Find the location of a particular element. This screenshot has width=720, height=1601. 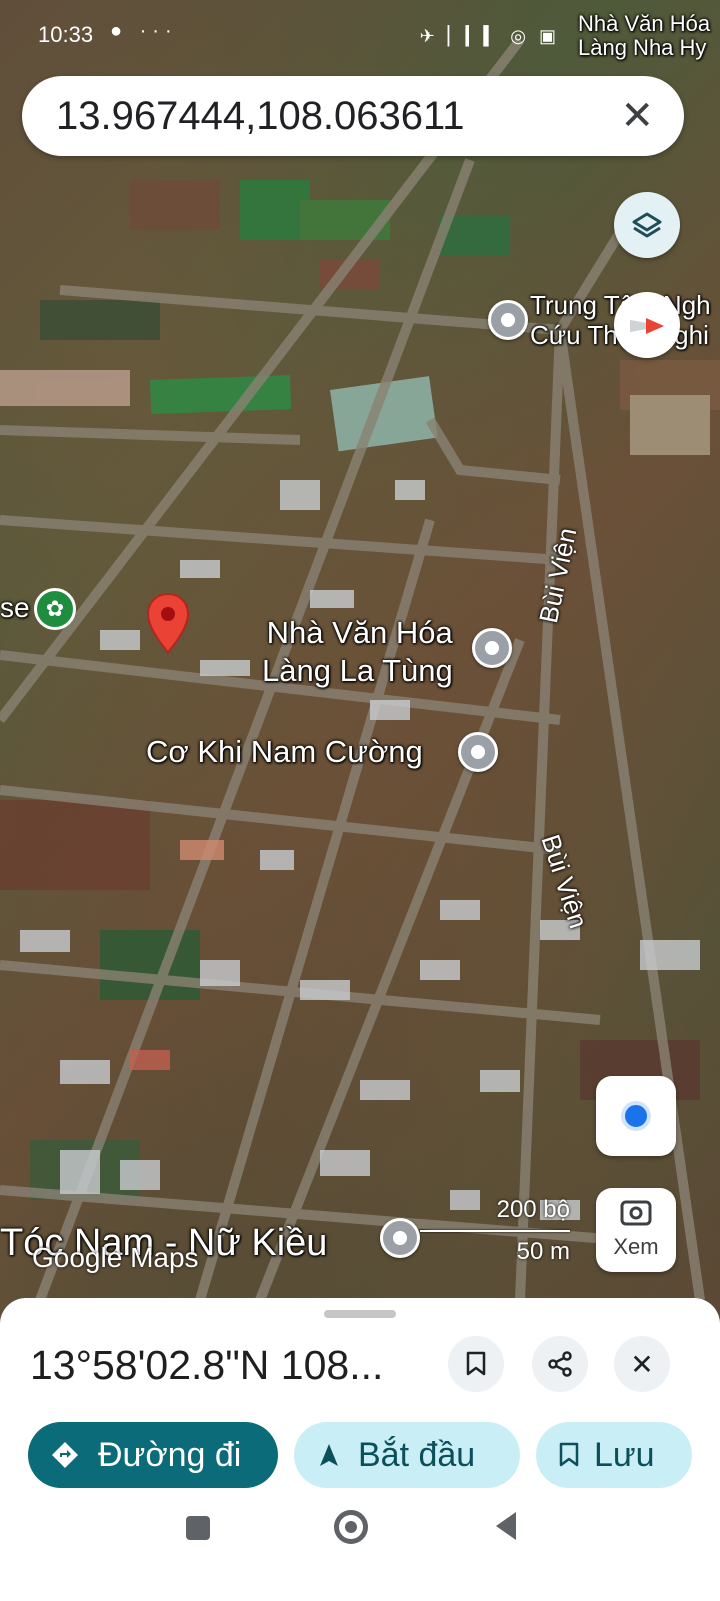

back-icon is located at coordinates (505, 1526).